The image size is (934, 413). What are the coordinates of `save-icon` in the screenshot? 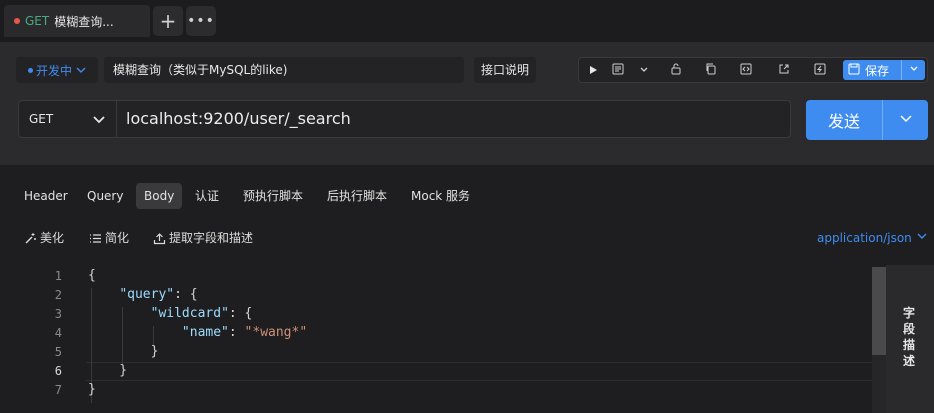 It's located at (854, 70).